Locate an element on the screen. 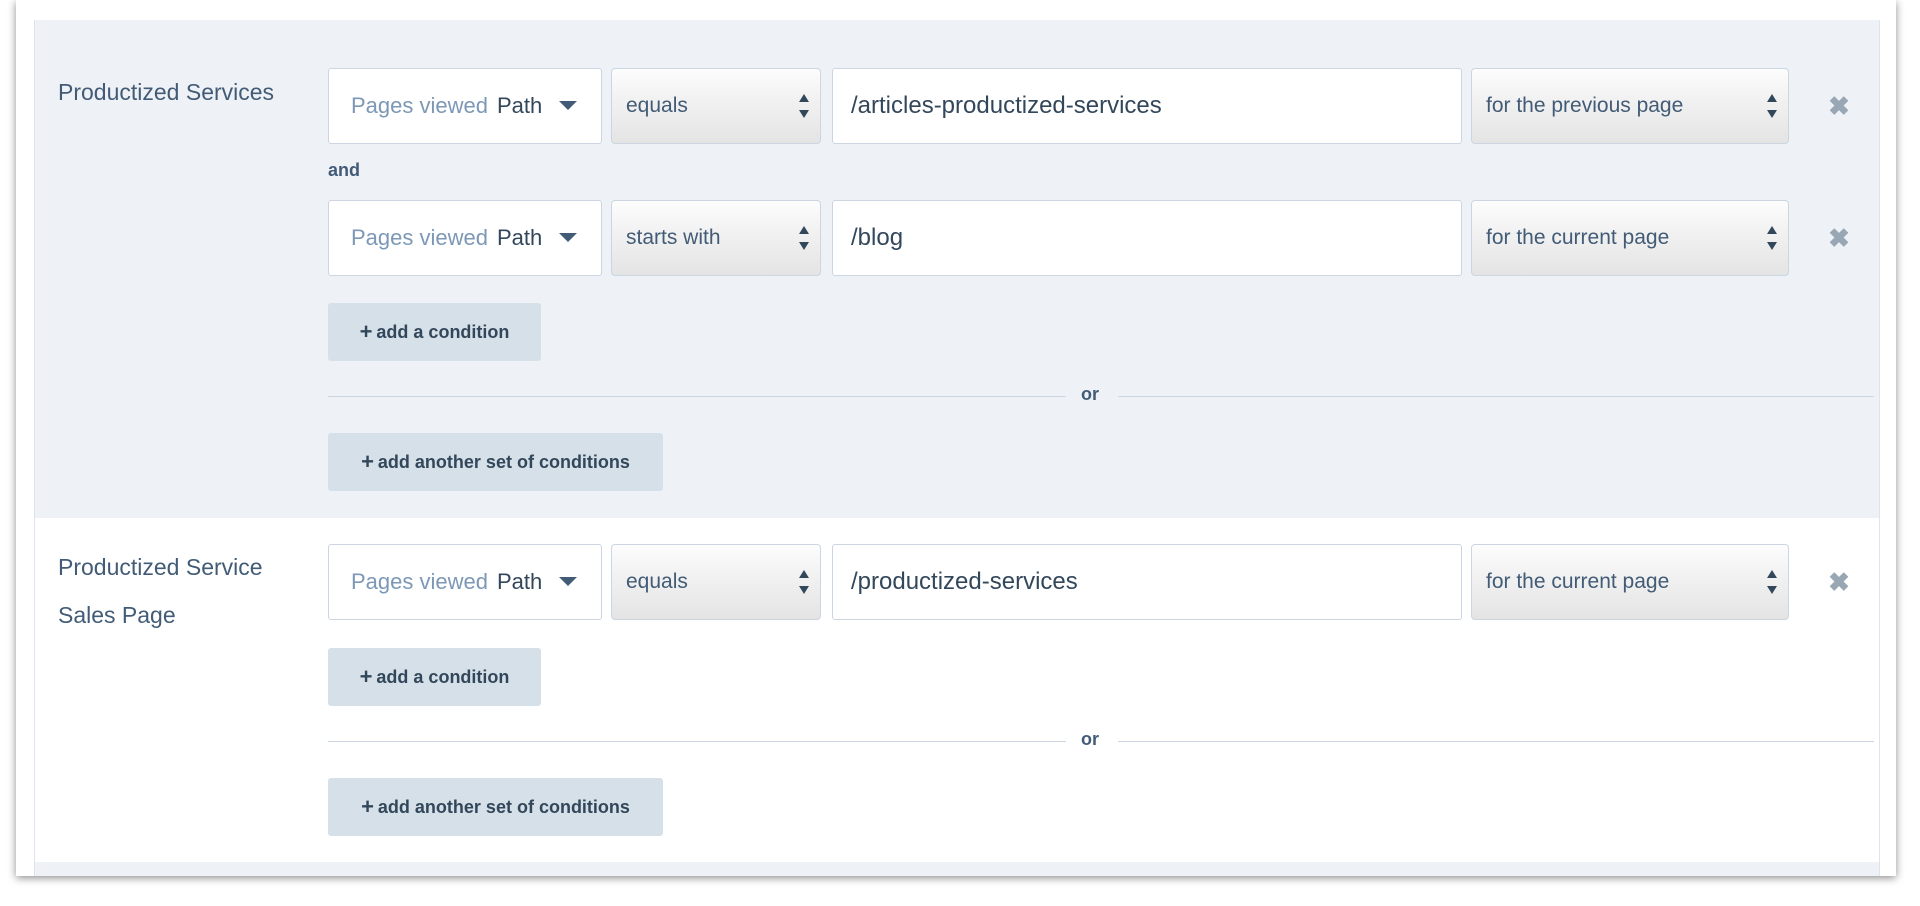  segment-title: Productized Services is located at coordinates (166, 92).